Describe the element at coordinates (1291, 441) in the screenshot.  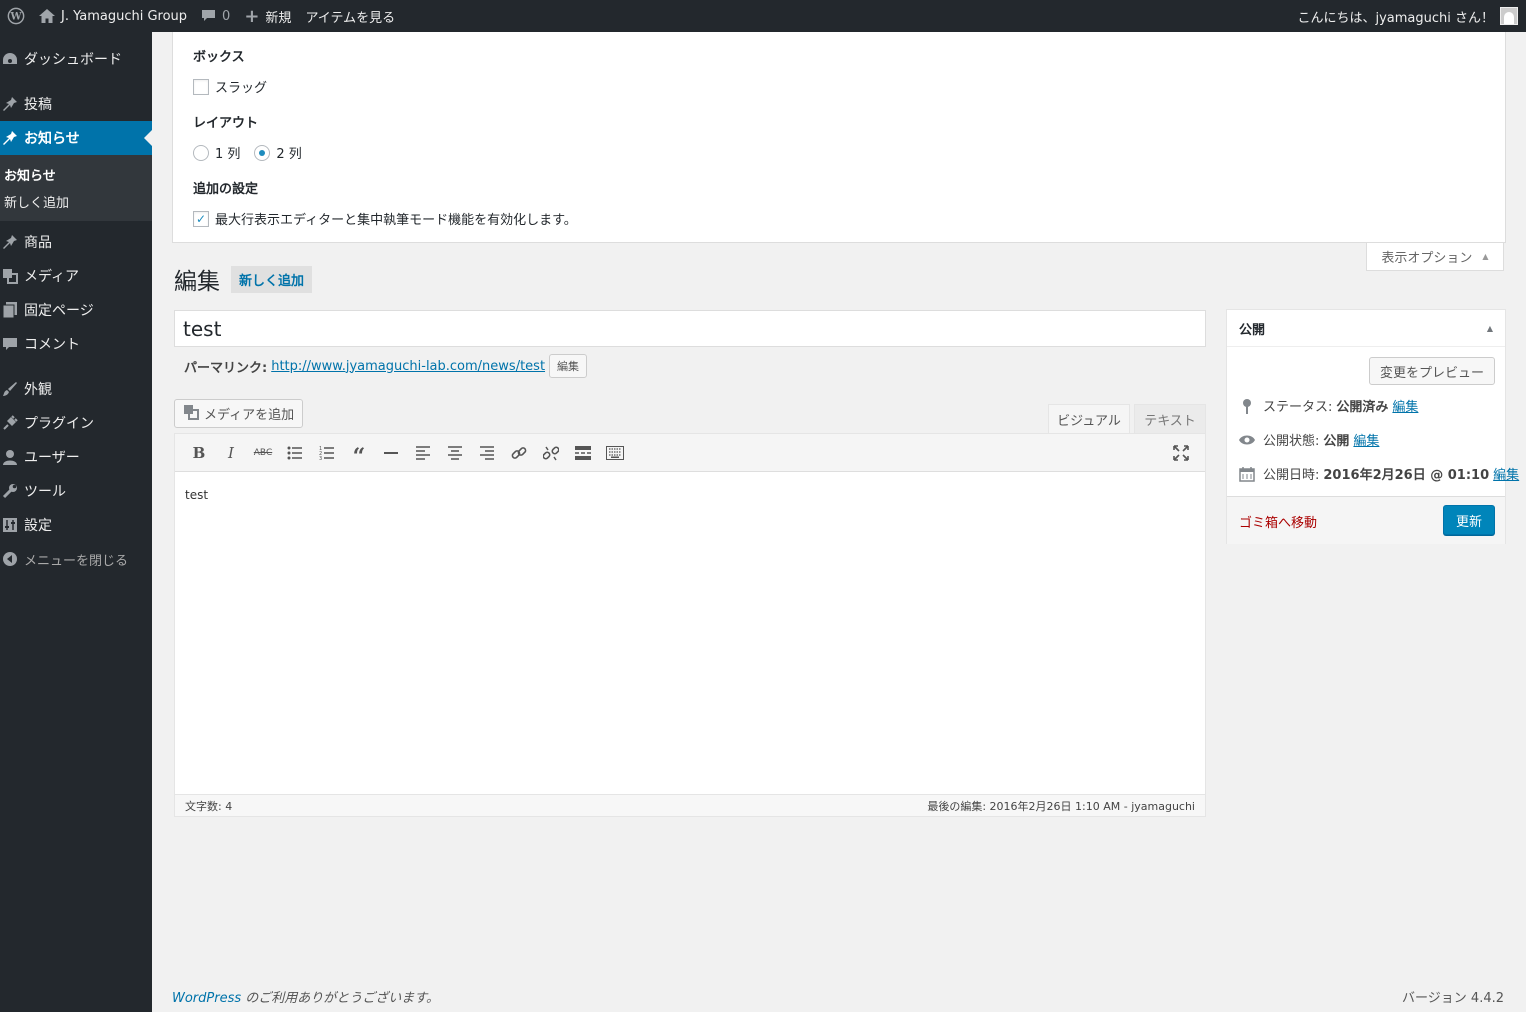
I see `visibility-label: 公開状態:` at that location.